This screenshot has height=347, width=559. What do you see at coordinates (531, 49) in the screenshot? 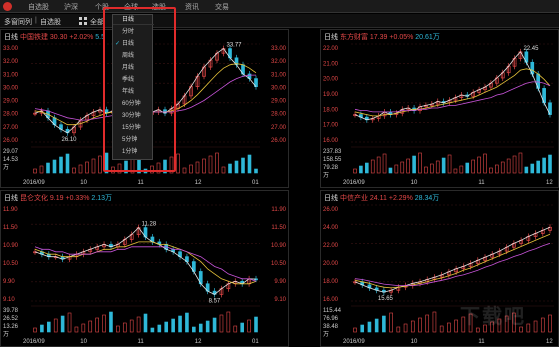
I see `high-marker-label: 22.45` at bounding box center [531, 49].